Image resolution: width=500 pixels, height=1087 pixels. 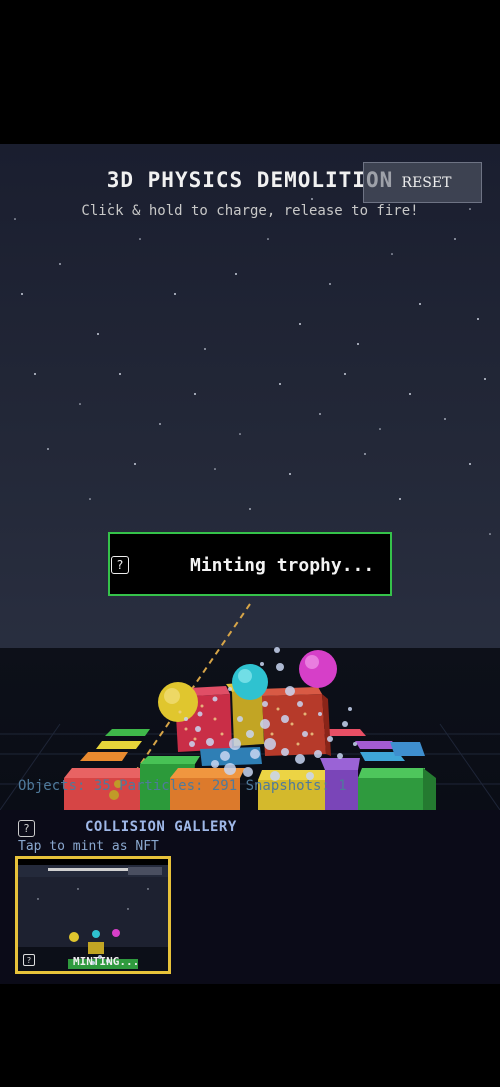 I want to click on reset-button: RESET, so click(x=422, y=182).